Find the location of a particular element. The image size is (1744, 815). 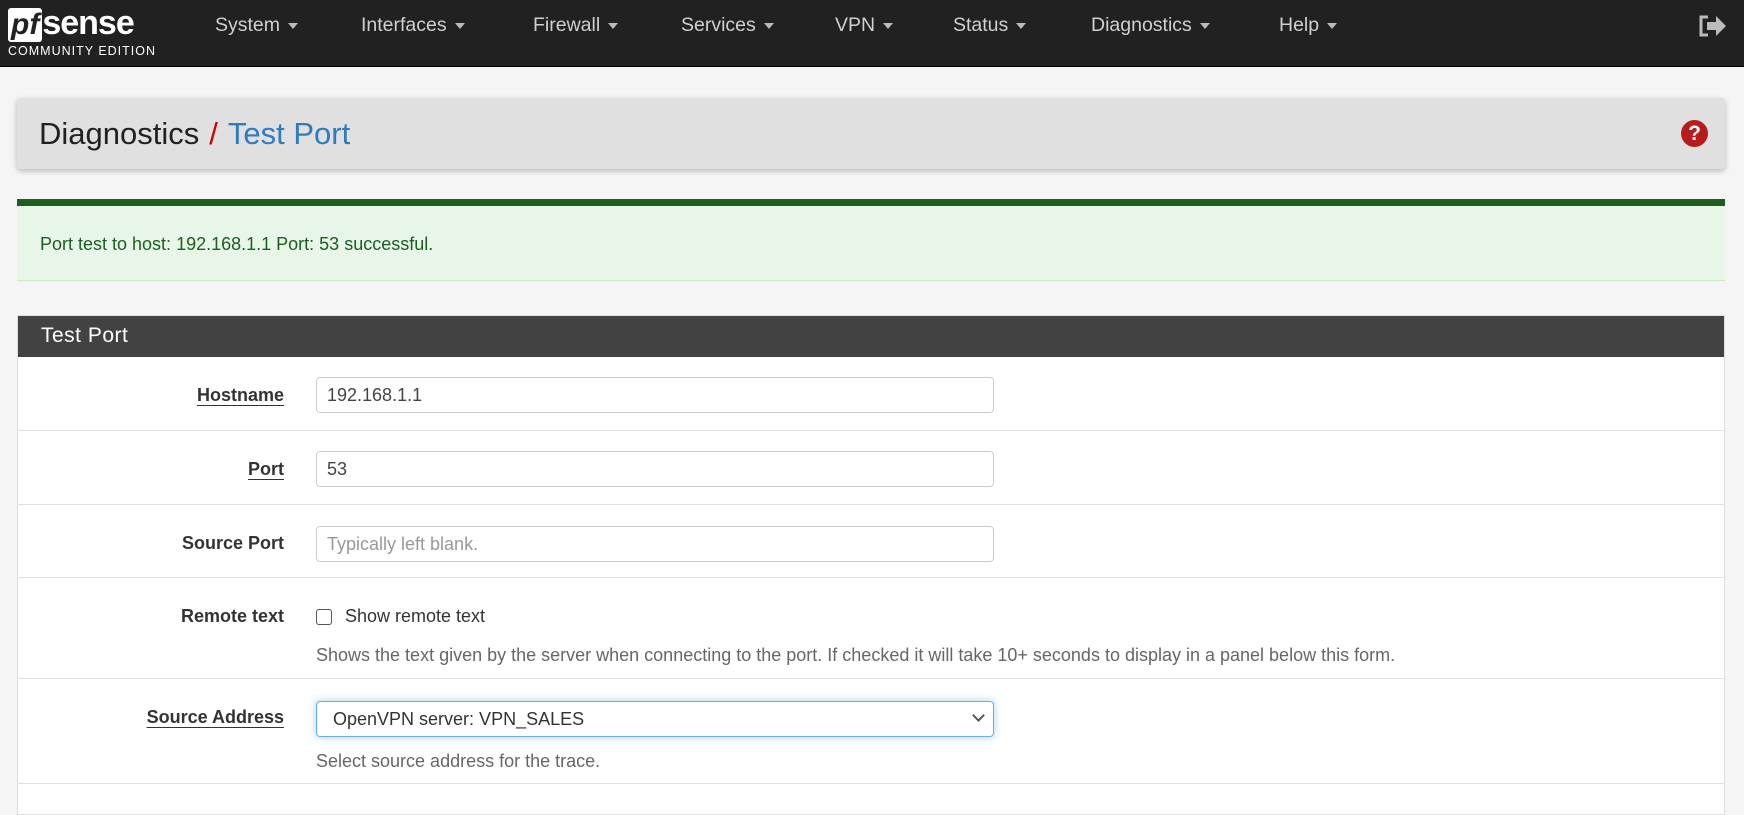

breadcrumb: Diagnostics / Test Port is located at coordinates (194, 134).